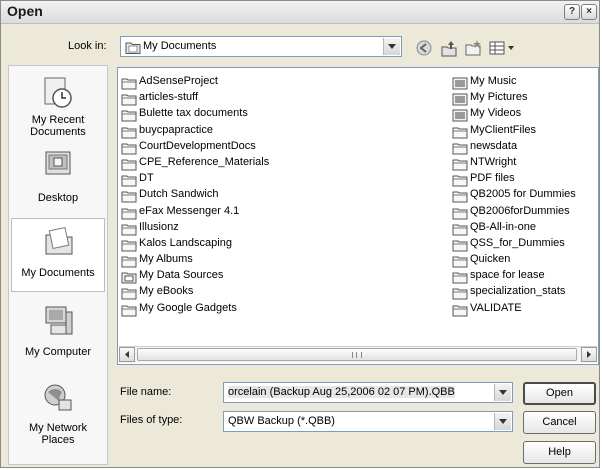  What do you see at coordinates (261, 46) in the screenshot?
I see `look-in-dropdown: My Documents` at bounding box center [261, 46].